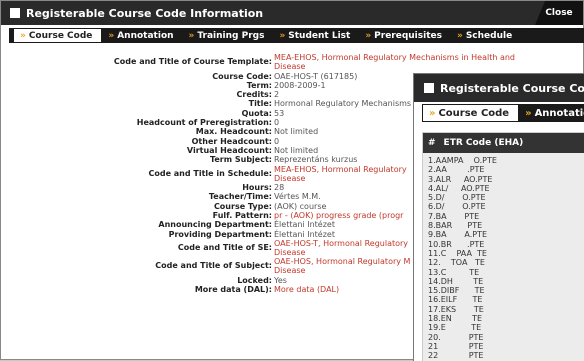 The width and height of the screenshot is (584, 361). I want to click on detail-label: More data (DAL):, so click(233, 290).